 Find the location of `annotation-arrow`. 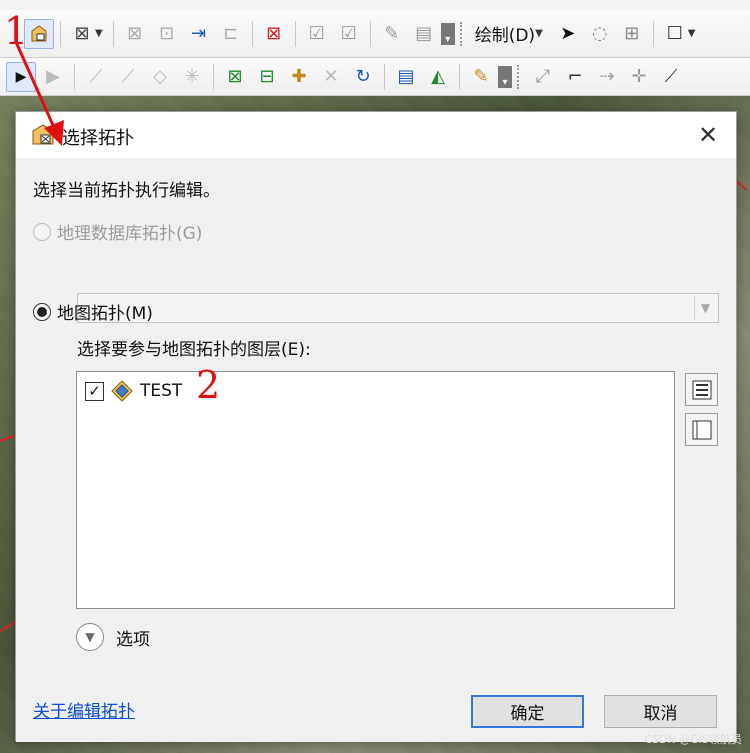

annotation-arrow is located at coordinates (39, 93).